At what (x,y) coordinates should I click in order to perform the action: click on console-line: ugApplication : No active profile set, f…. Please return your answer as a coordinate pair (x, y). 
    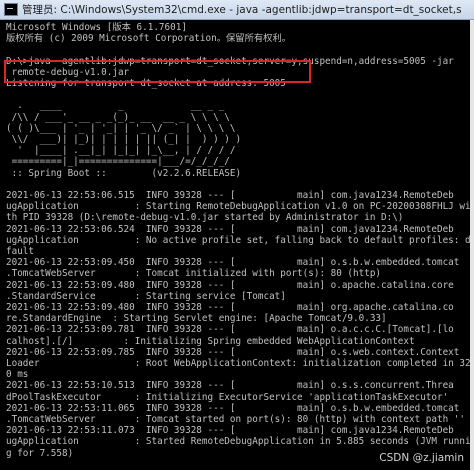
    Looking at the image, I should click on (240, 240).